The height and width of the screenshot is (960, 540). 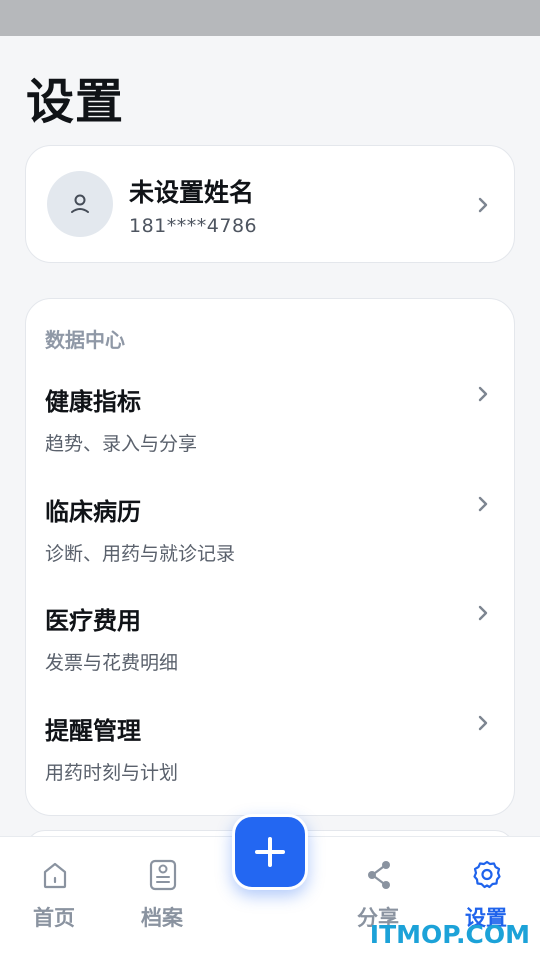 What do you see at coordinates (270, 651) in the screenshot?
I see `menu-item-medical-expenses: 医疗费用 发票与花费明细` at bounding box center [270, 651].